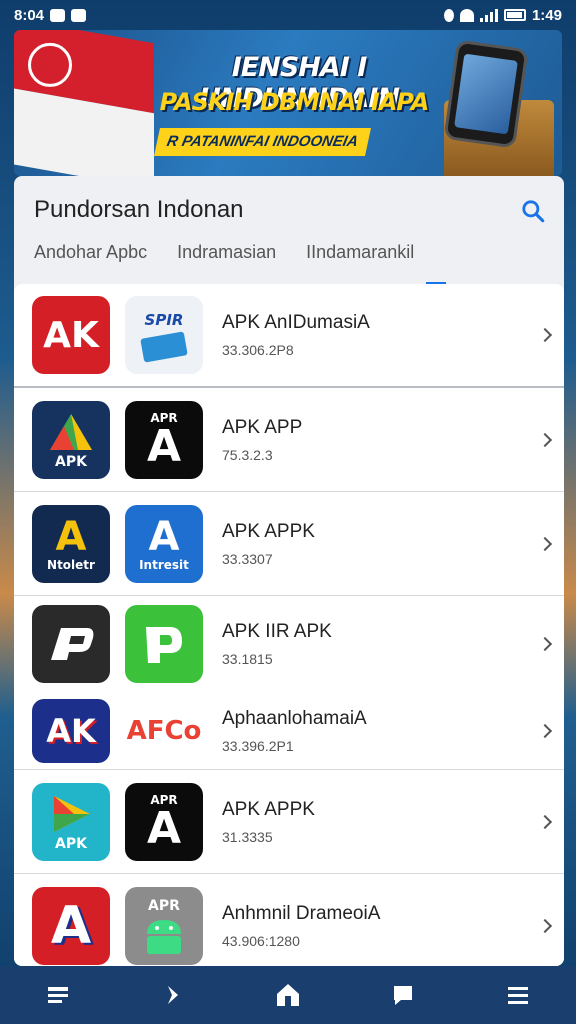  I want to click on app-icon-secondary-label: Intresit, so click(164, 564).